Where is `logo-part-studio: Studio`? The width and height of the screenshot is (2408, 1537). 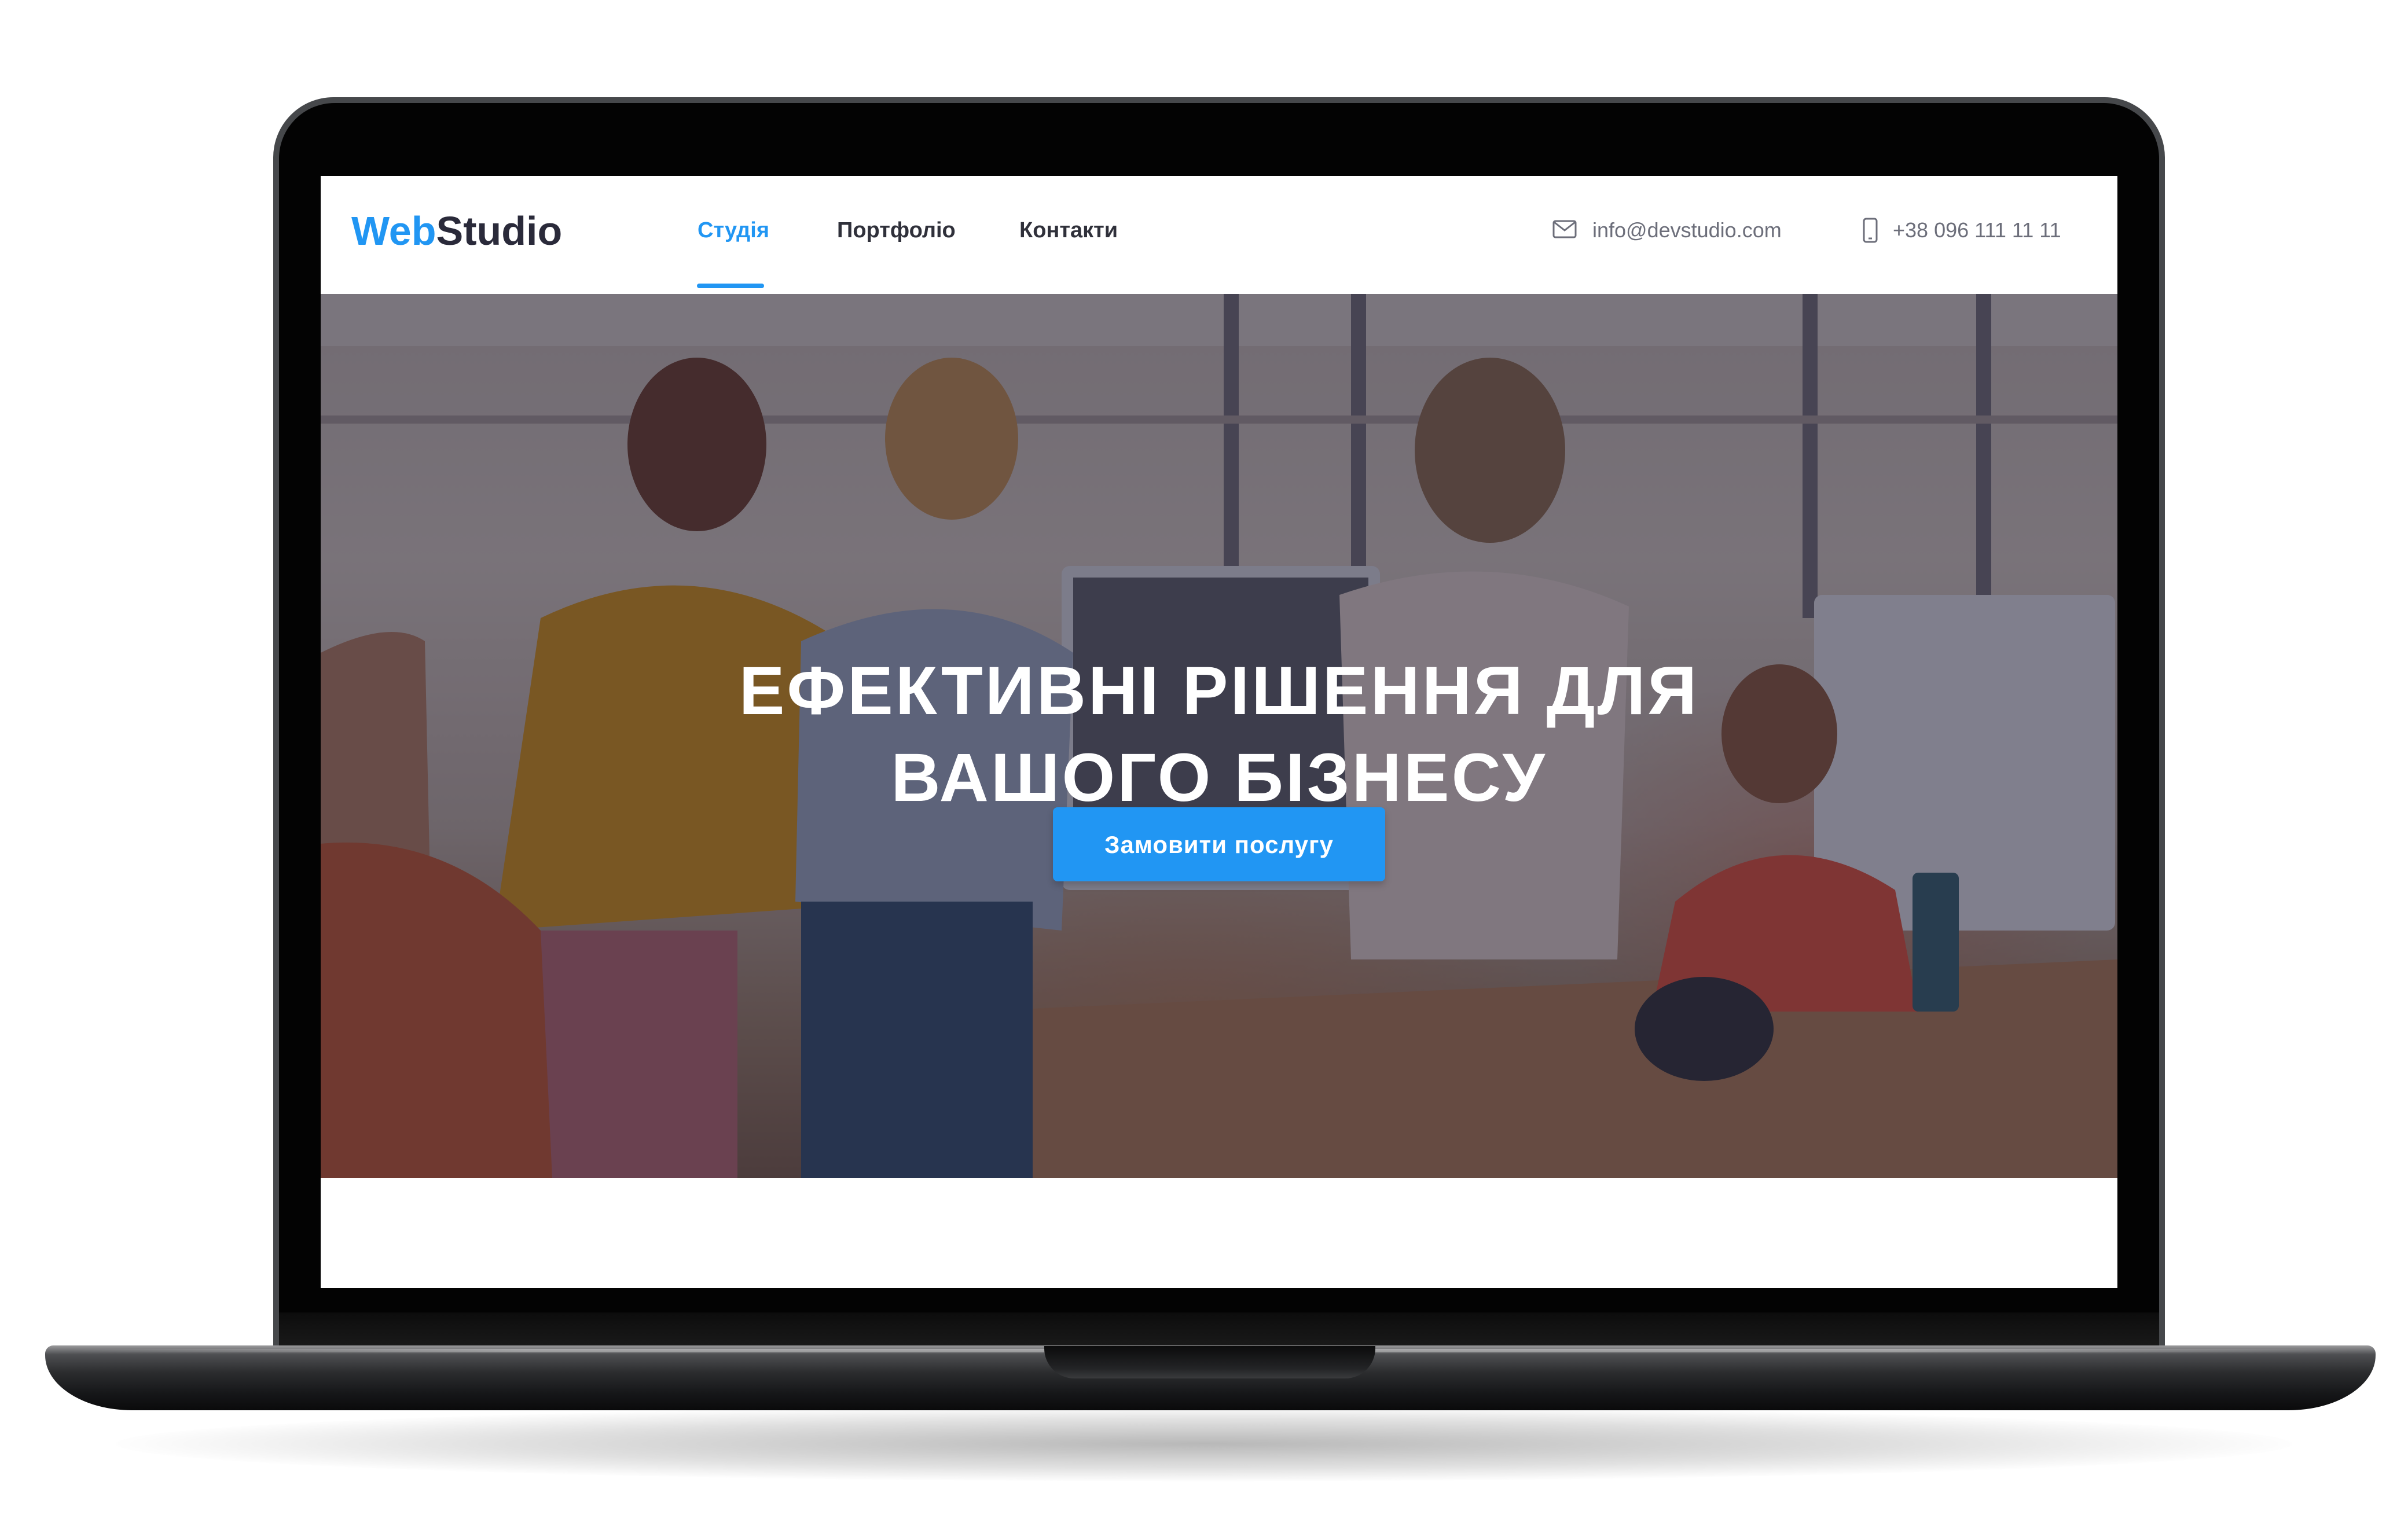
logo-part-studio: Studio is located at coordinates (500, 231).